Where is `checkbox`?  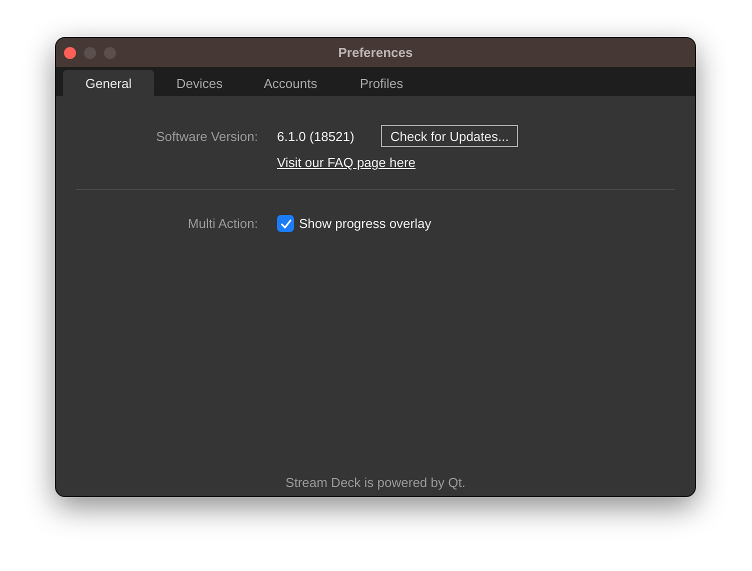
checkbox is located at coordinates (285, 223).